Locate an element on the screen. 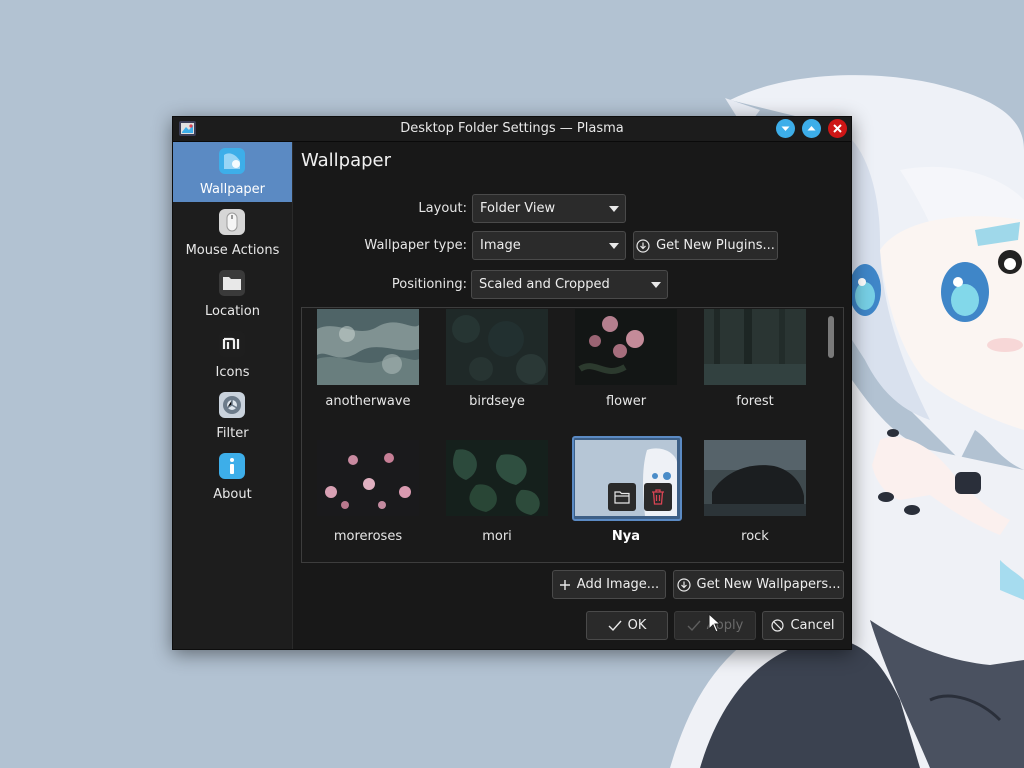  sidebar-item-location: Location is located at coordinates (232, 294).